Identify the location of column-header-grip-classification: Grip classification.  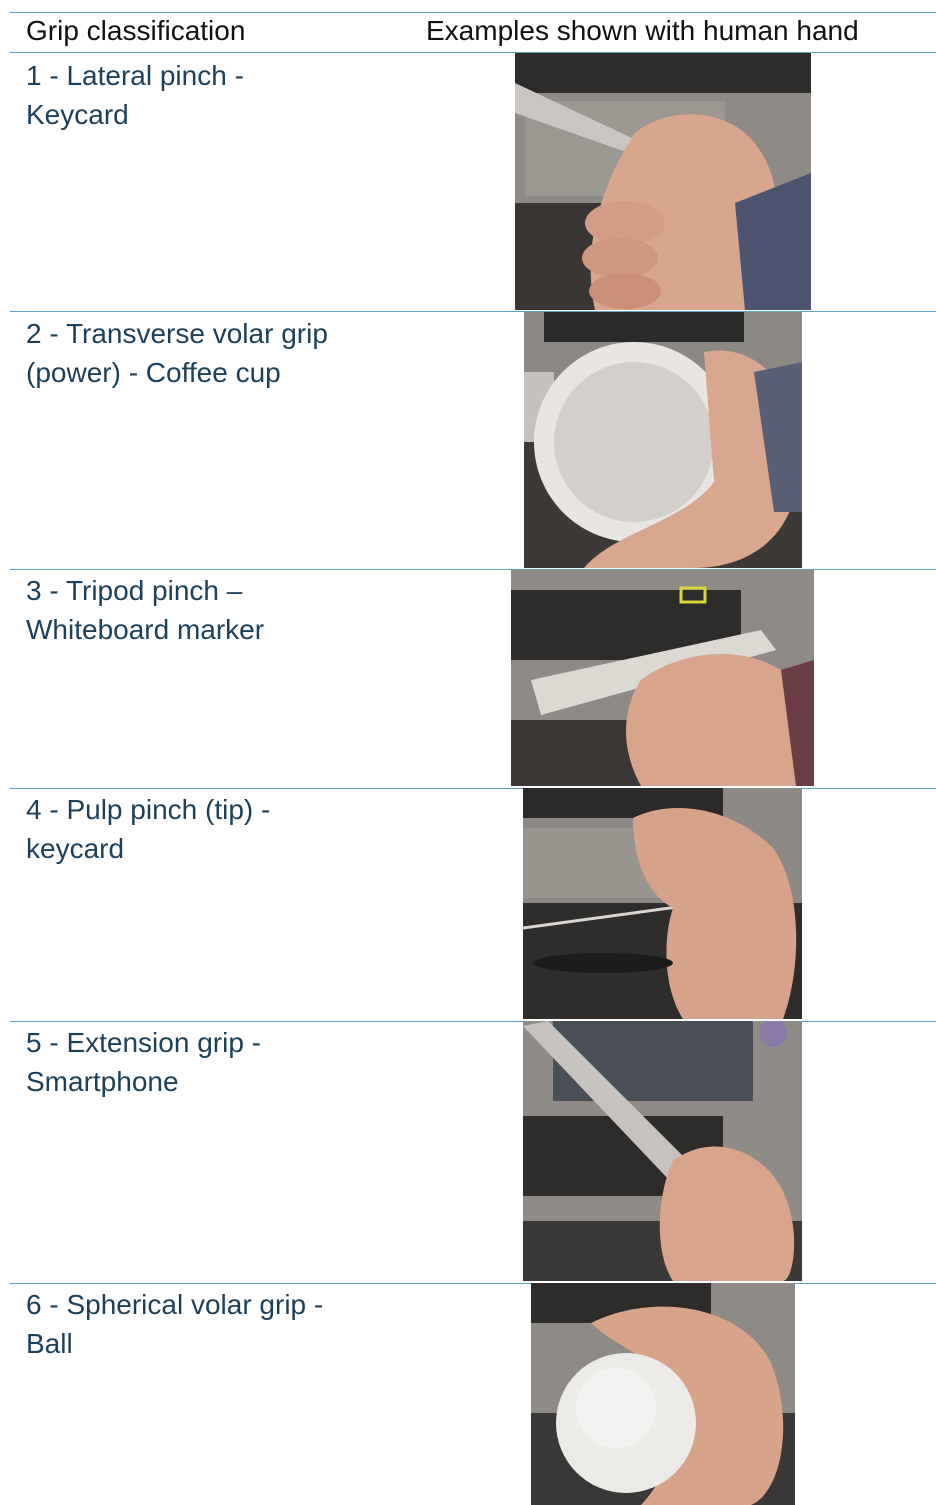
(136, 30).